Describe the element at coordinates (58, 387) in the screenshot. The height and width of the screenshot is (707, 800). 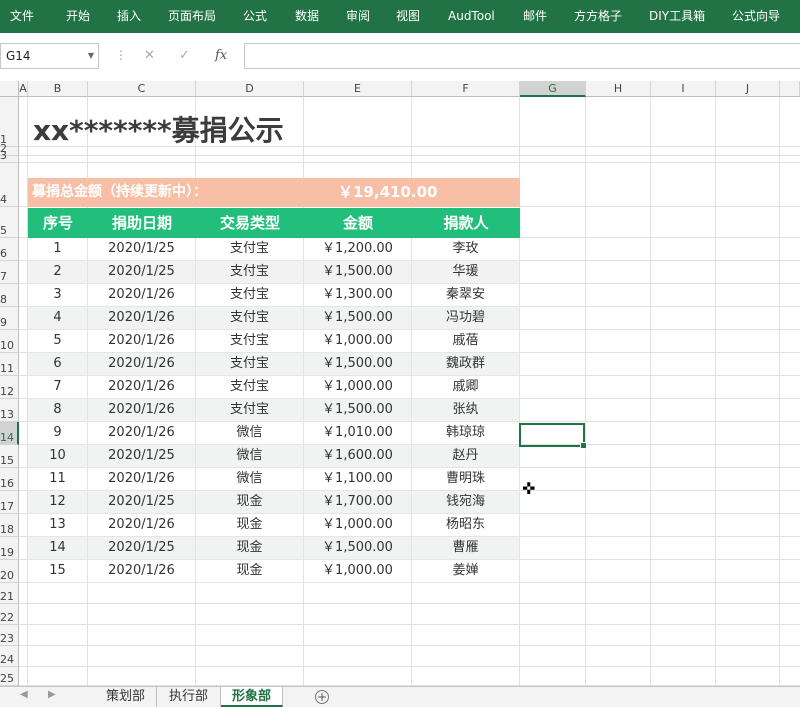
I see `table-cell: 7` at that location.